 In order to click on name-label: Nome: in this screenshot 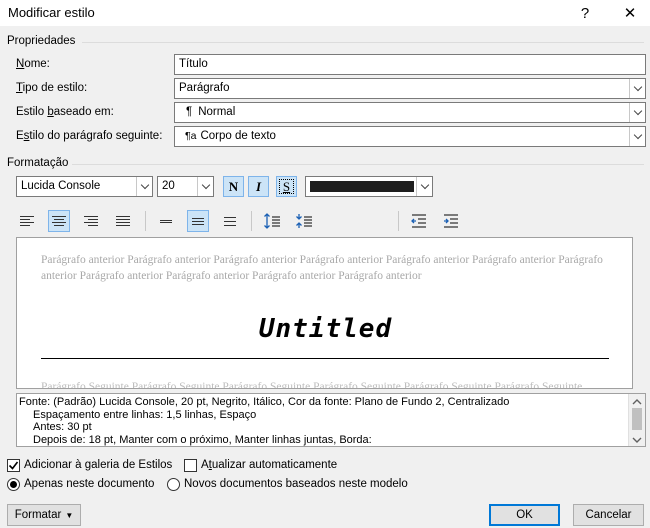, I will do `click(33, 64)`.